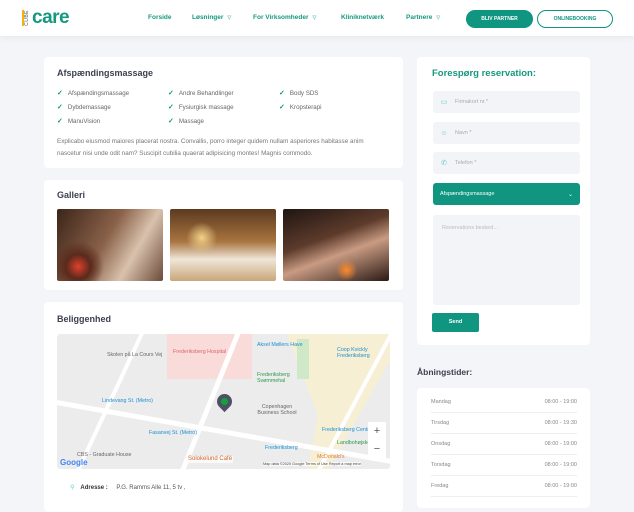 This screenshot has height=512, width=634. I want to click on hours-row: Tirsdag 08:00 - 19:30, so click(504, 423).